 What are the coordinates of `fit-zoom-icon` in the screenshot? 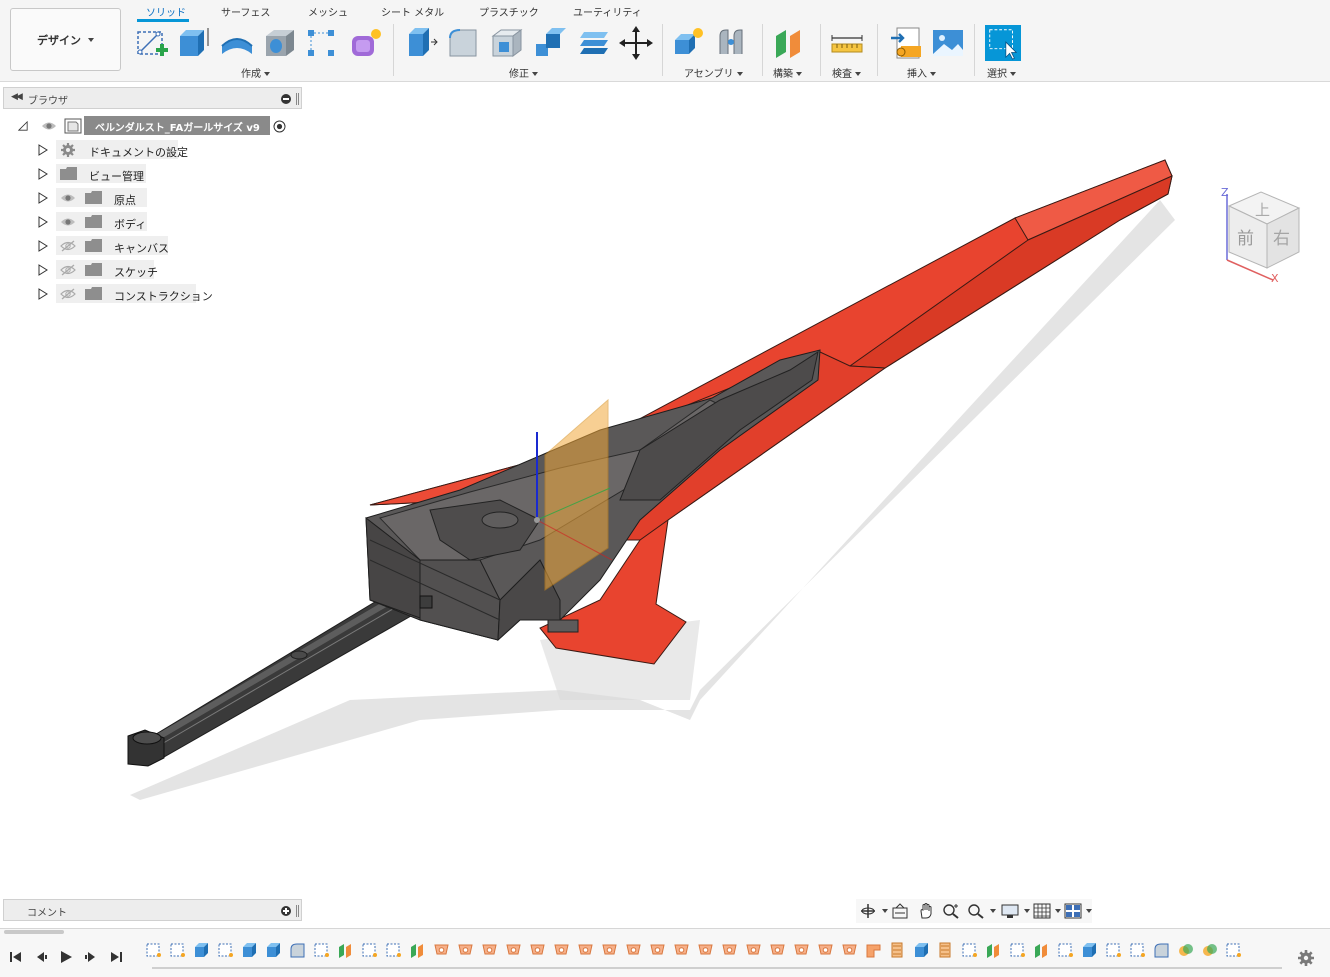 It's located at (976, 911).